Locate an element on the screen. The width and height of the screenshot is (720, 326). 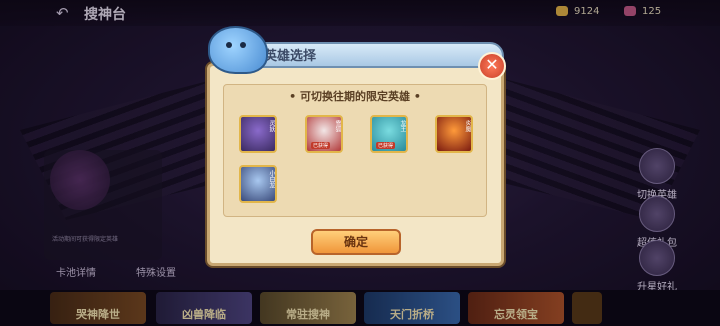
hero-card-3: 龙王已获得 is located at coordinates (389, 134).